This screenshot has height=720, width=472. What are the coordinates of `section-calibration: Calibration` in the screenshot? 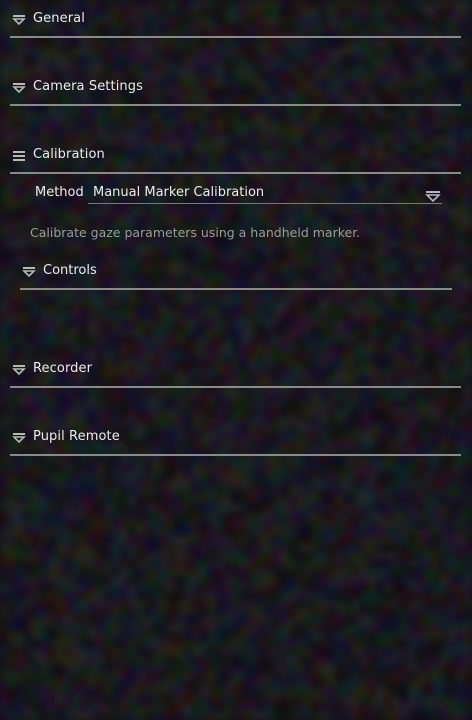 It's located at (235, 159).